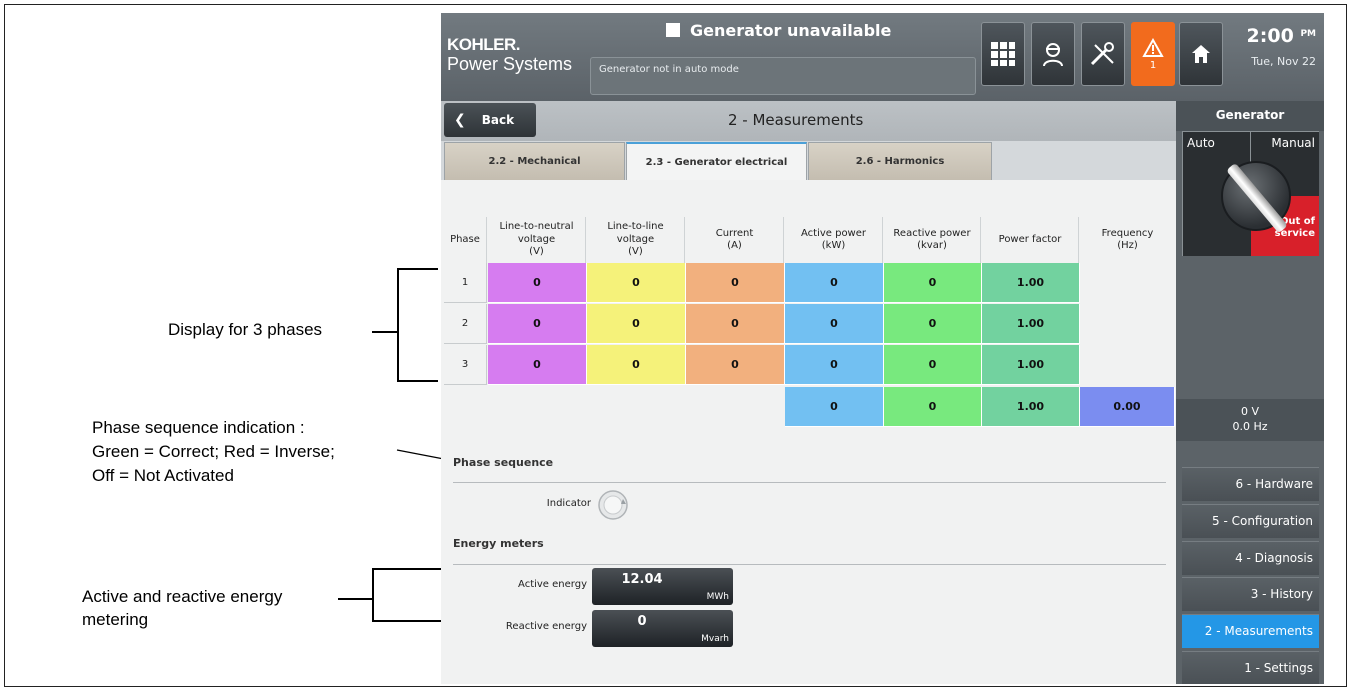  Describe the element at coordinates (783, 76) in the screenshot. I see `message-box: Generator not in auto mode` at that location.